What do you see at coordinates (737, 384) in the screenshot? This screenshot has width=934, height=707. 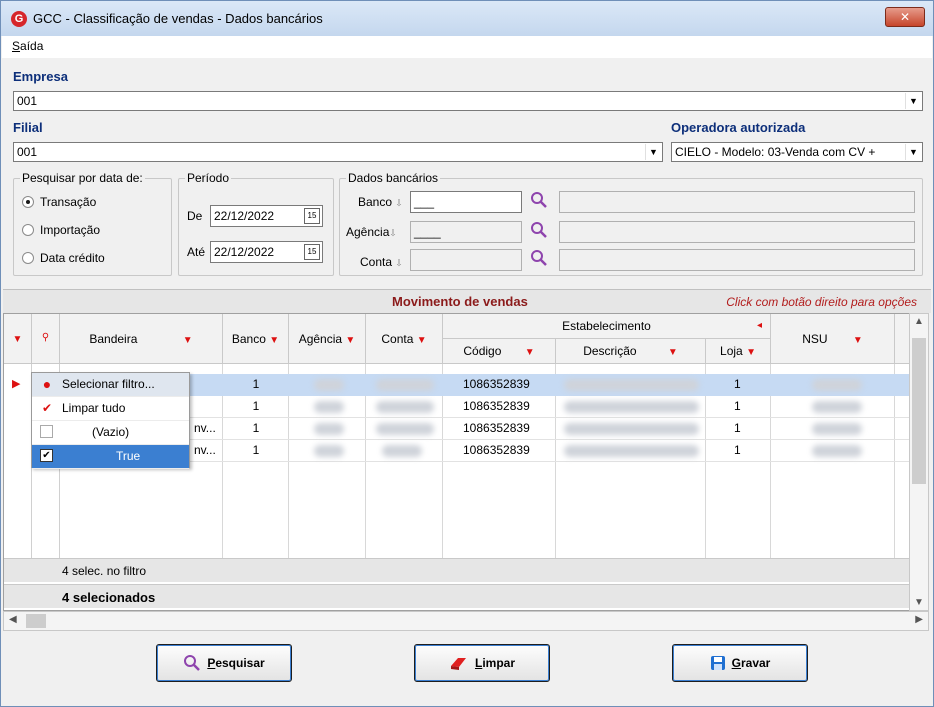 I see `cell-loja: 1` at bounding box center [737, 384].